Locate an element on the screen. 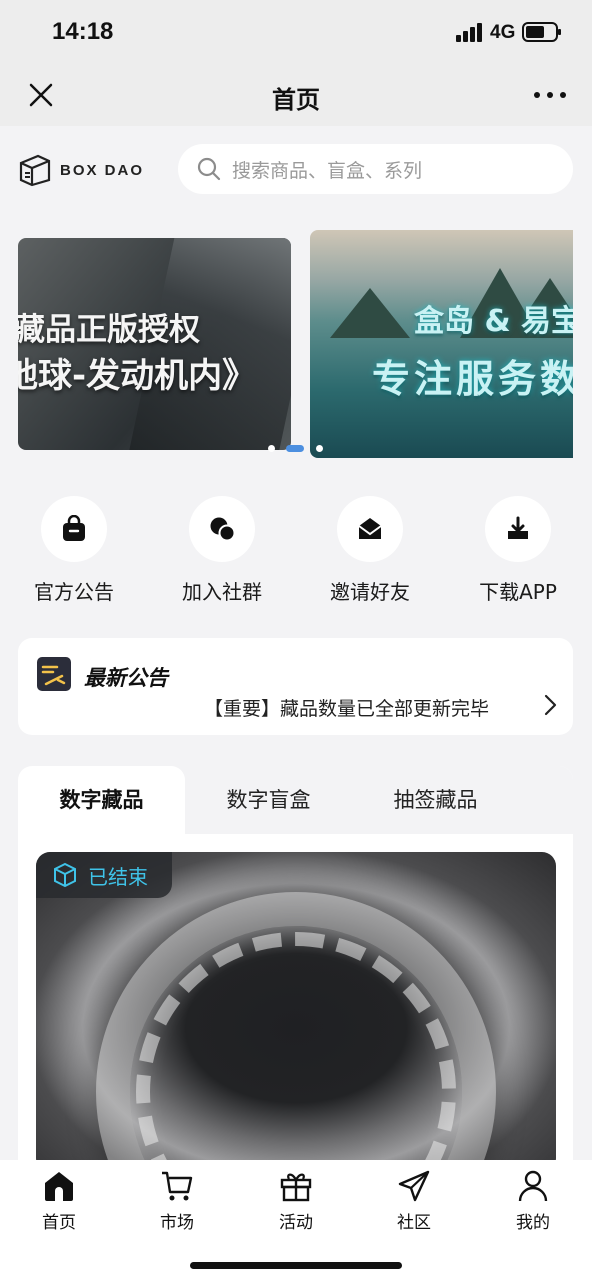  carousel-dots is located at coordinates (298, 449).